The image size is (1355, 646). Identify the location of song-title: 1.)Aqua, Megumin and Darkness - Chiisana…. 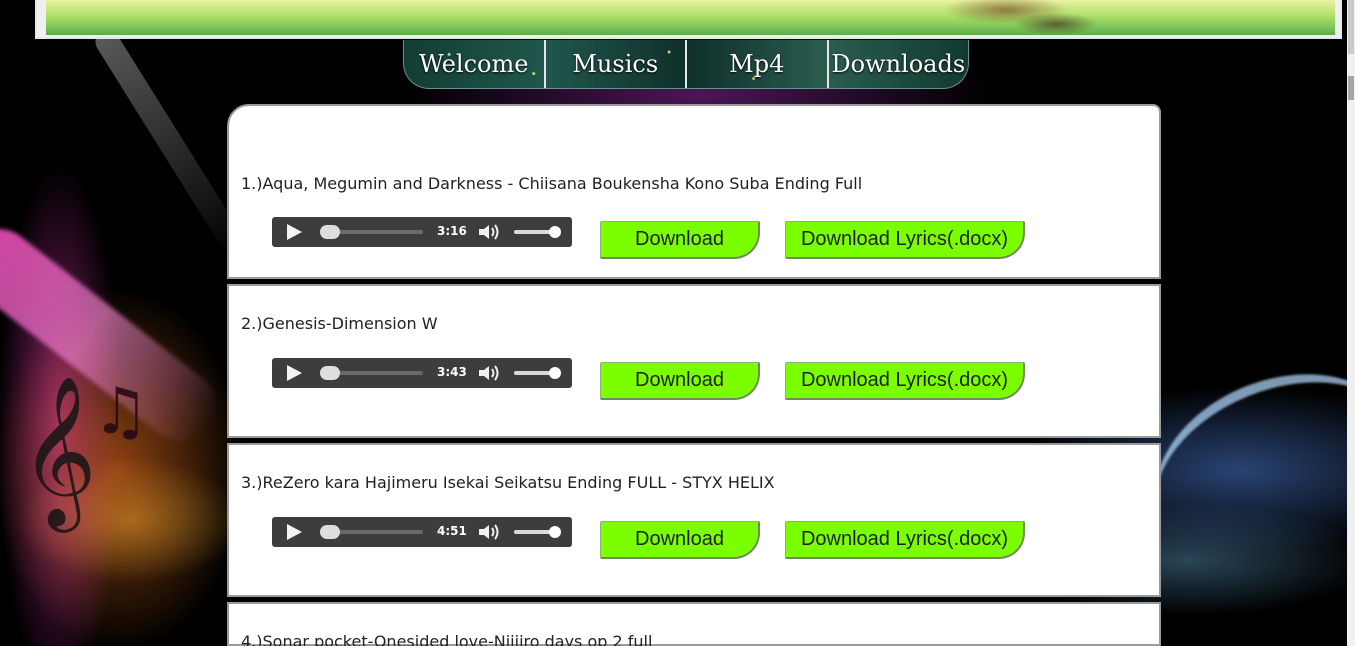
(552, 183).